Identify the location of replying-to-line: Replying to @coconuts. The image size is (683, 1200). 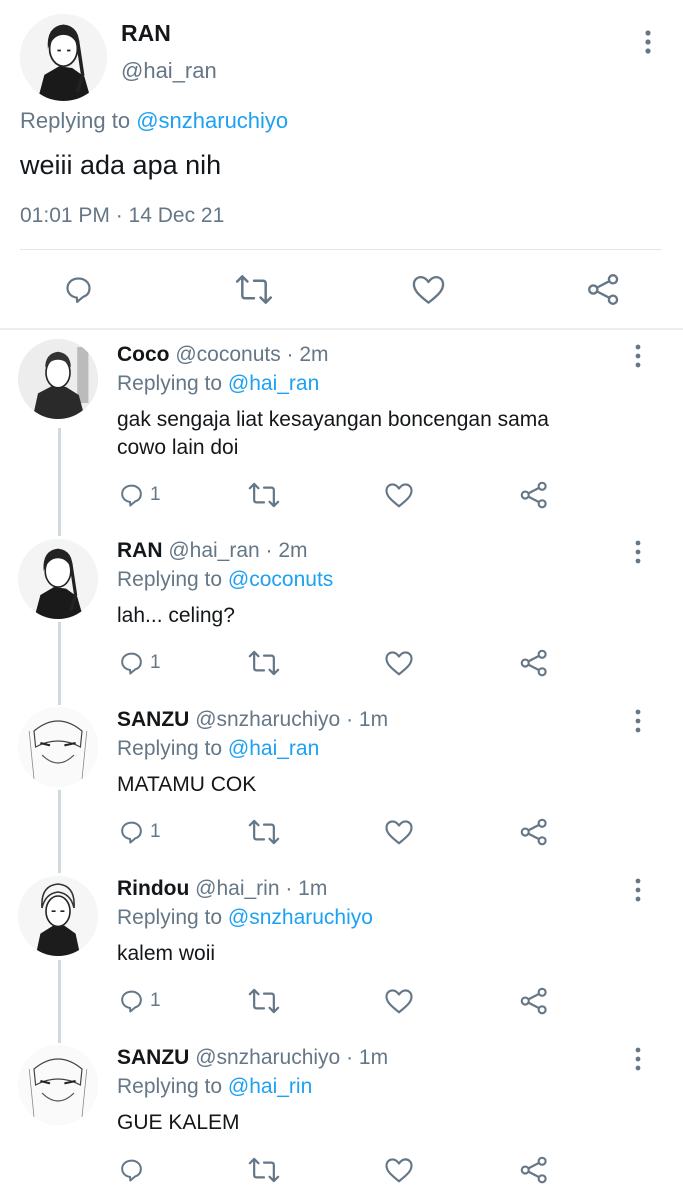
(225, 580).